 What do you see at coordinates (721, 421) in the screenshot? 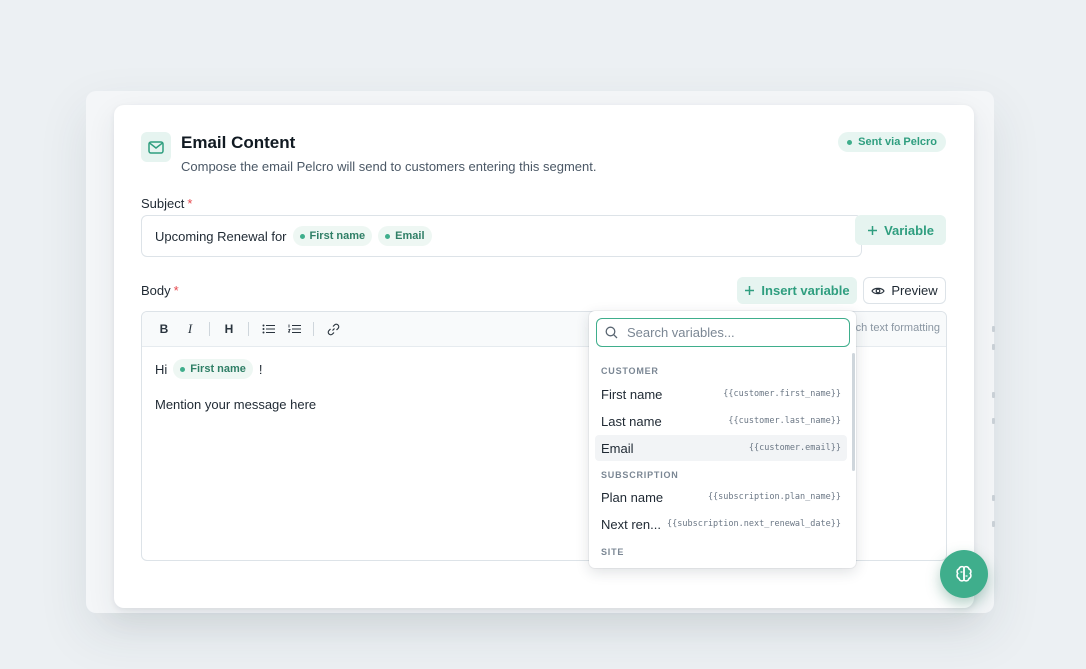
I see `variable-option-last-name: Last name {{customer.last_name}}` at bounding box center [721, 421].